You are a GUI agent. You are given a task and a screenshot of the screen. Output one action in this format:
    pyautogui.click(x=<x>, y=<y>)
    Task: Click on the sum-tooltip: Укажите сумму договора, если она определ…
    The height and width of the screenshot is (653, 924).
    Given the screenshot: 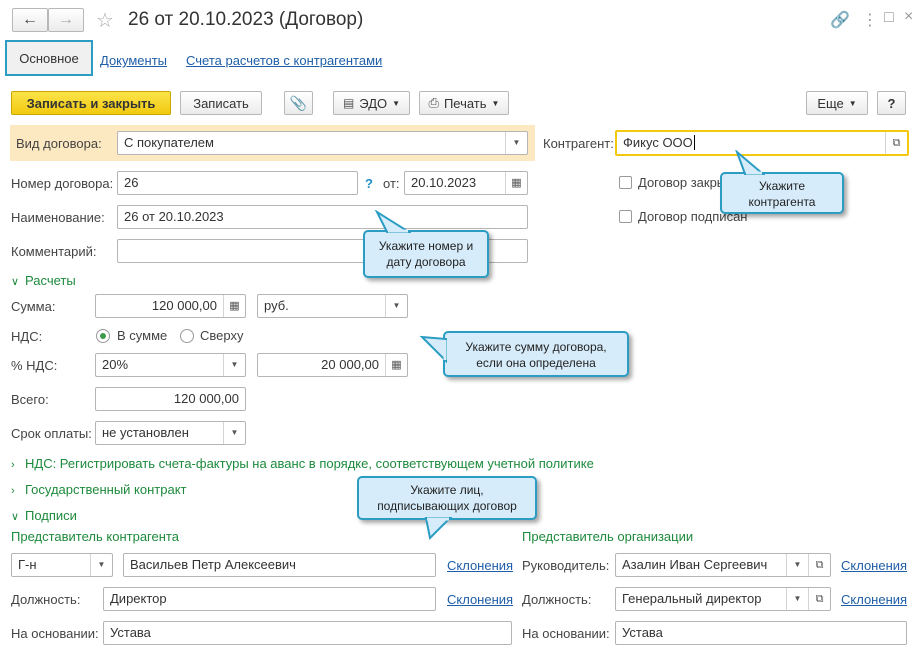 What is the action you would take?
    pyautogui.click(x=536, y=354)
    